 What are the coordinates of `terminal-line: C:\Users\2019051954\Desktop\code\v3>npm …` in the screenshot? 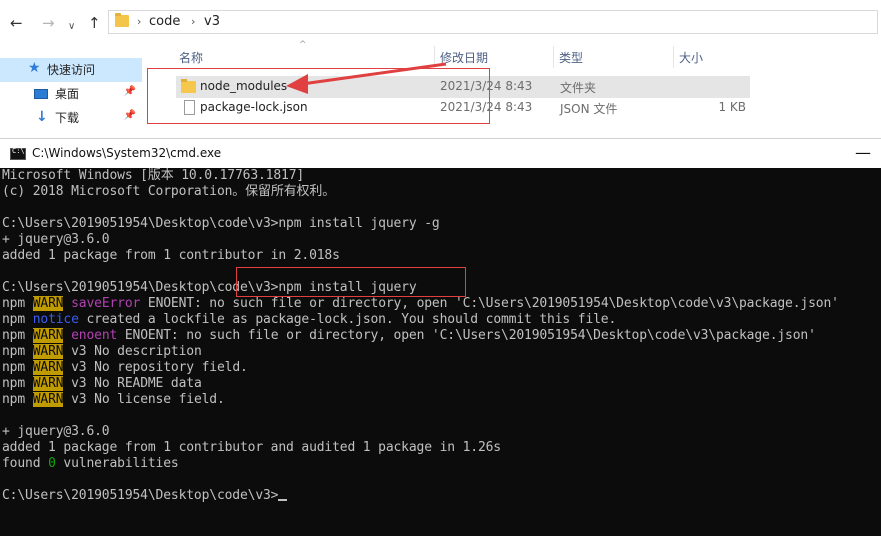 It's located at (221, 223).